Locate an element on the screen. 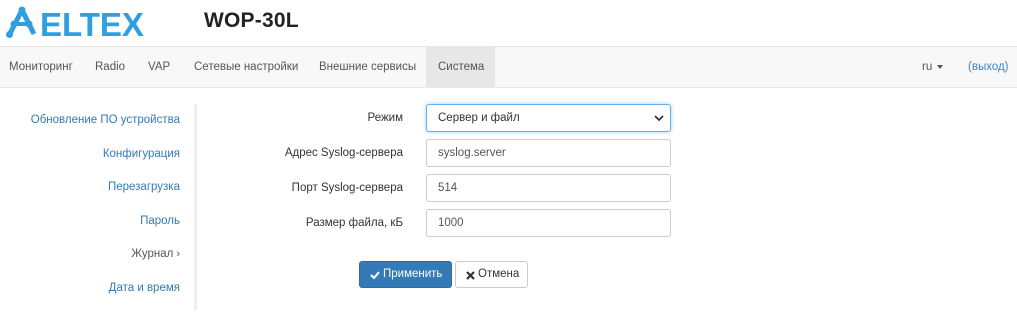 The width and height of the screenshot is (1017, 319). svg-text: ELTEX is located at coordinates (92, 23).